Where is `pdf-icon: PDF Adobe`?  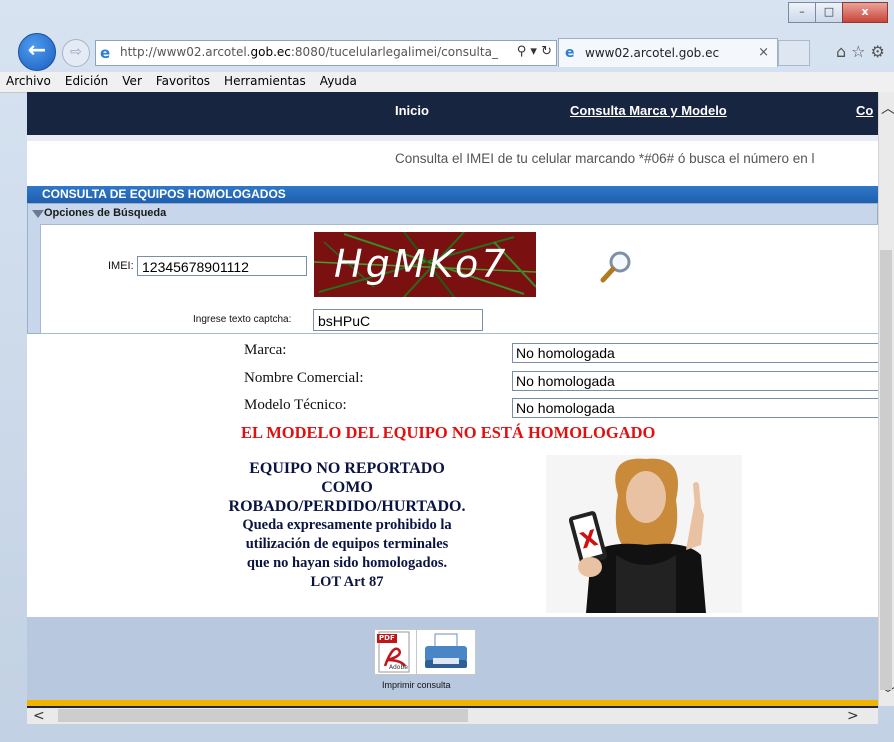
pdf-icon: PDF Adobe is located at coordinates (396, 652).